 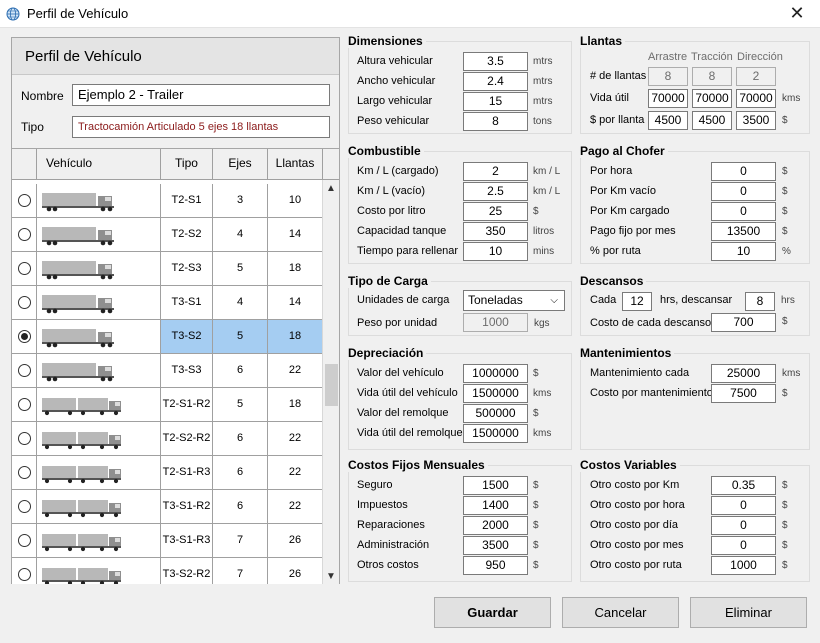 What do you see at coordinates (495, 545) in the screenshot?
I see `fijos-input: 3500` at bounding box center [495, 545].